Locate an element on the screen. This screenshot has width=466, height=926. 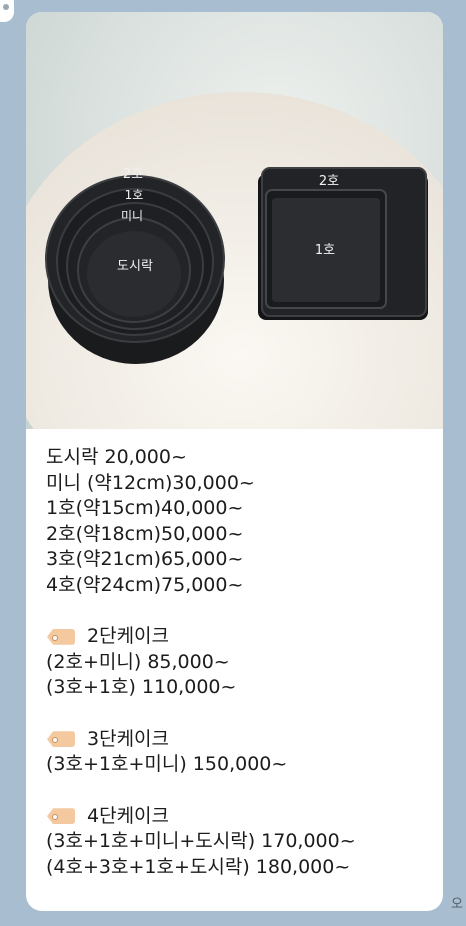
round-pan-label-mini: 미니 is located at coordinates (132, 216).